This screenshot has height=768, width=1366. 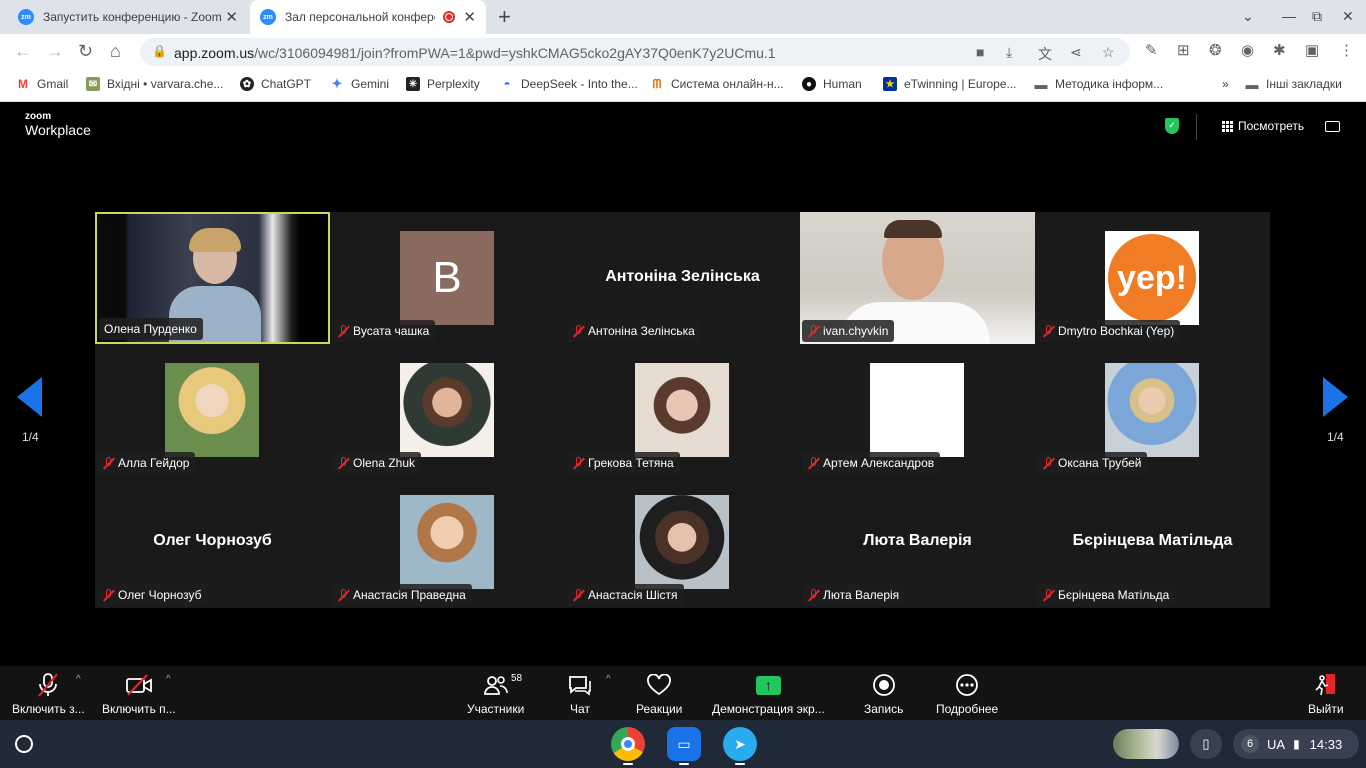 What do you see at coordinates (159, 51) in the screenshot?
I see `site-info-icon: 🔒` at bounding box center [159, 51].